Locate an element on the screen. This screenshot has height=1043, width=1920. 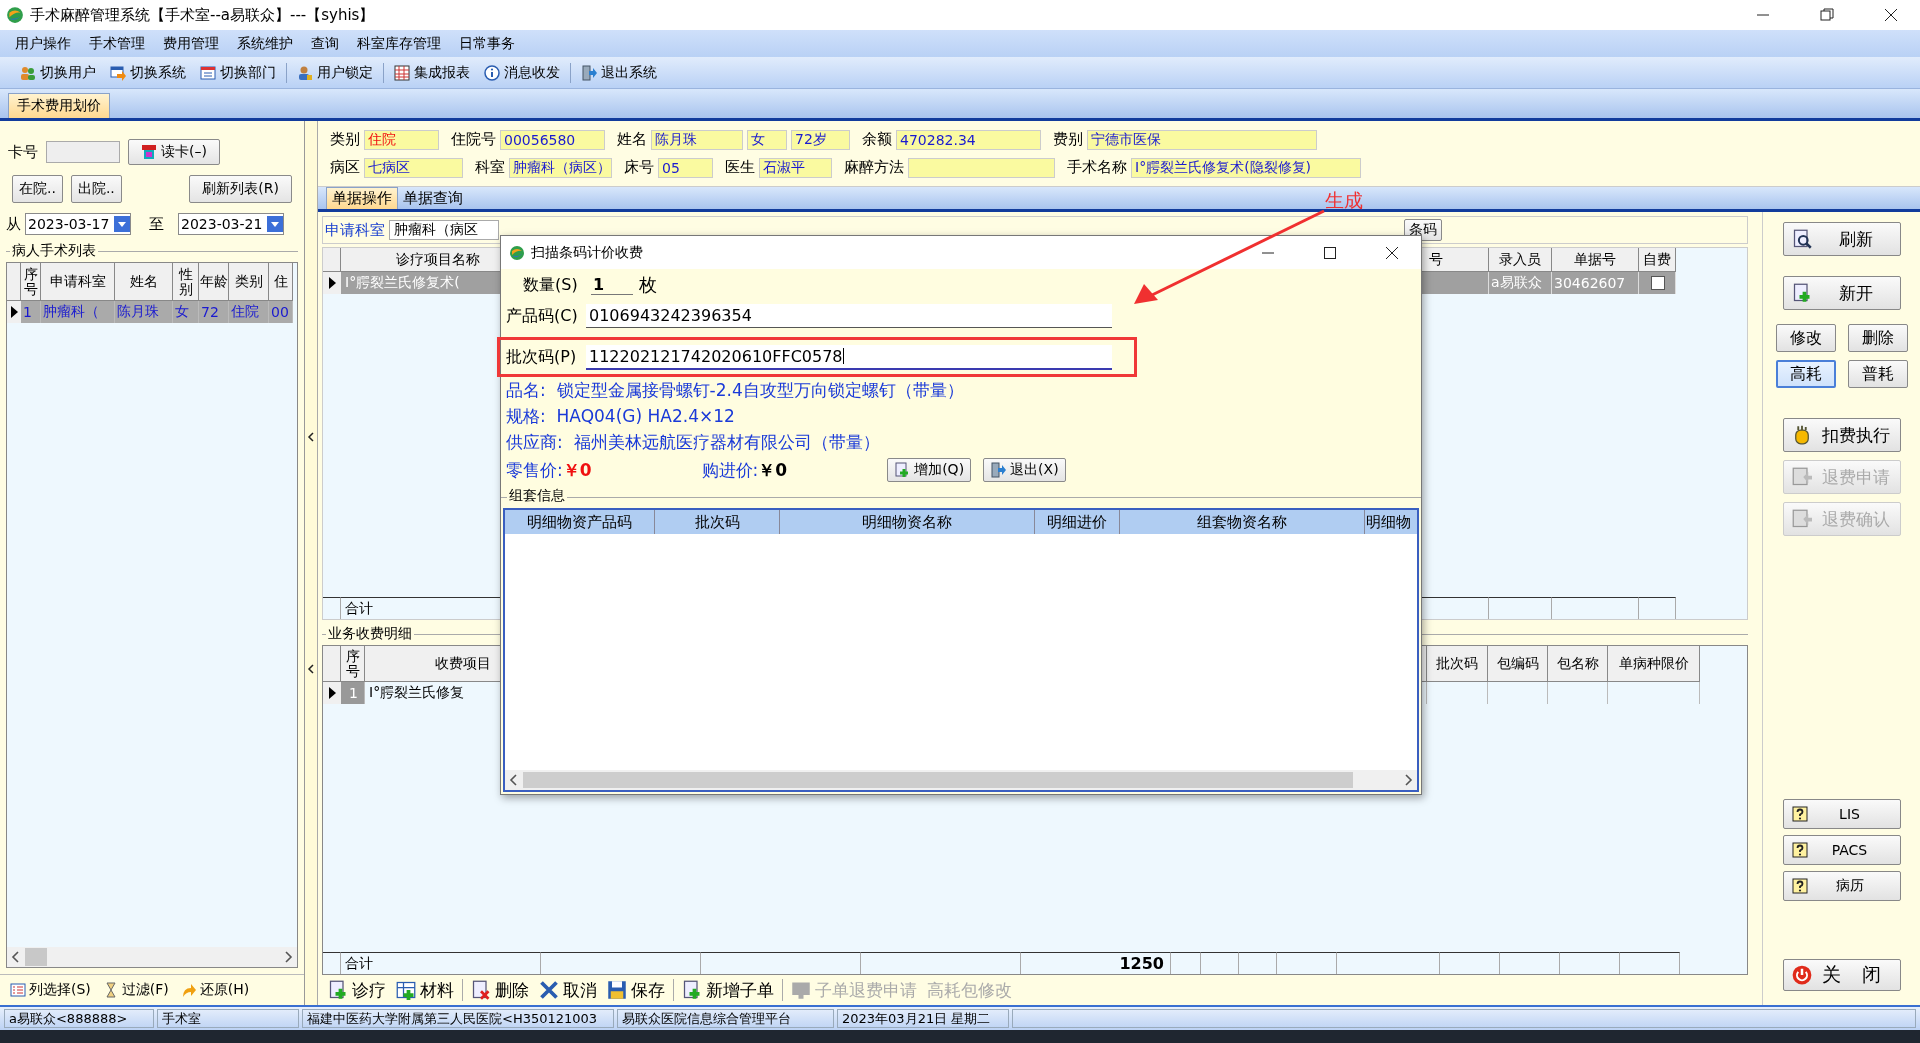
menu-item: 用户操作 is located at coordinates (43, 43).